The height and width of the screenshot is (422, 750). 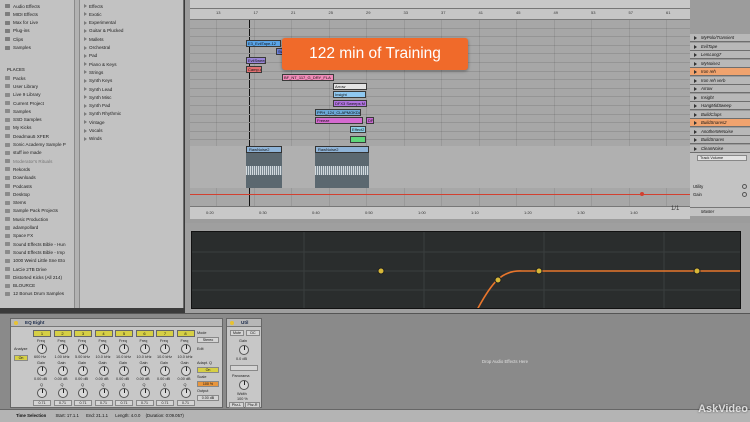 What do you see at coordinates (339, 121) in the screenshot?
I see `midi-clip: Freeze` at bounding box center [339, 121].